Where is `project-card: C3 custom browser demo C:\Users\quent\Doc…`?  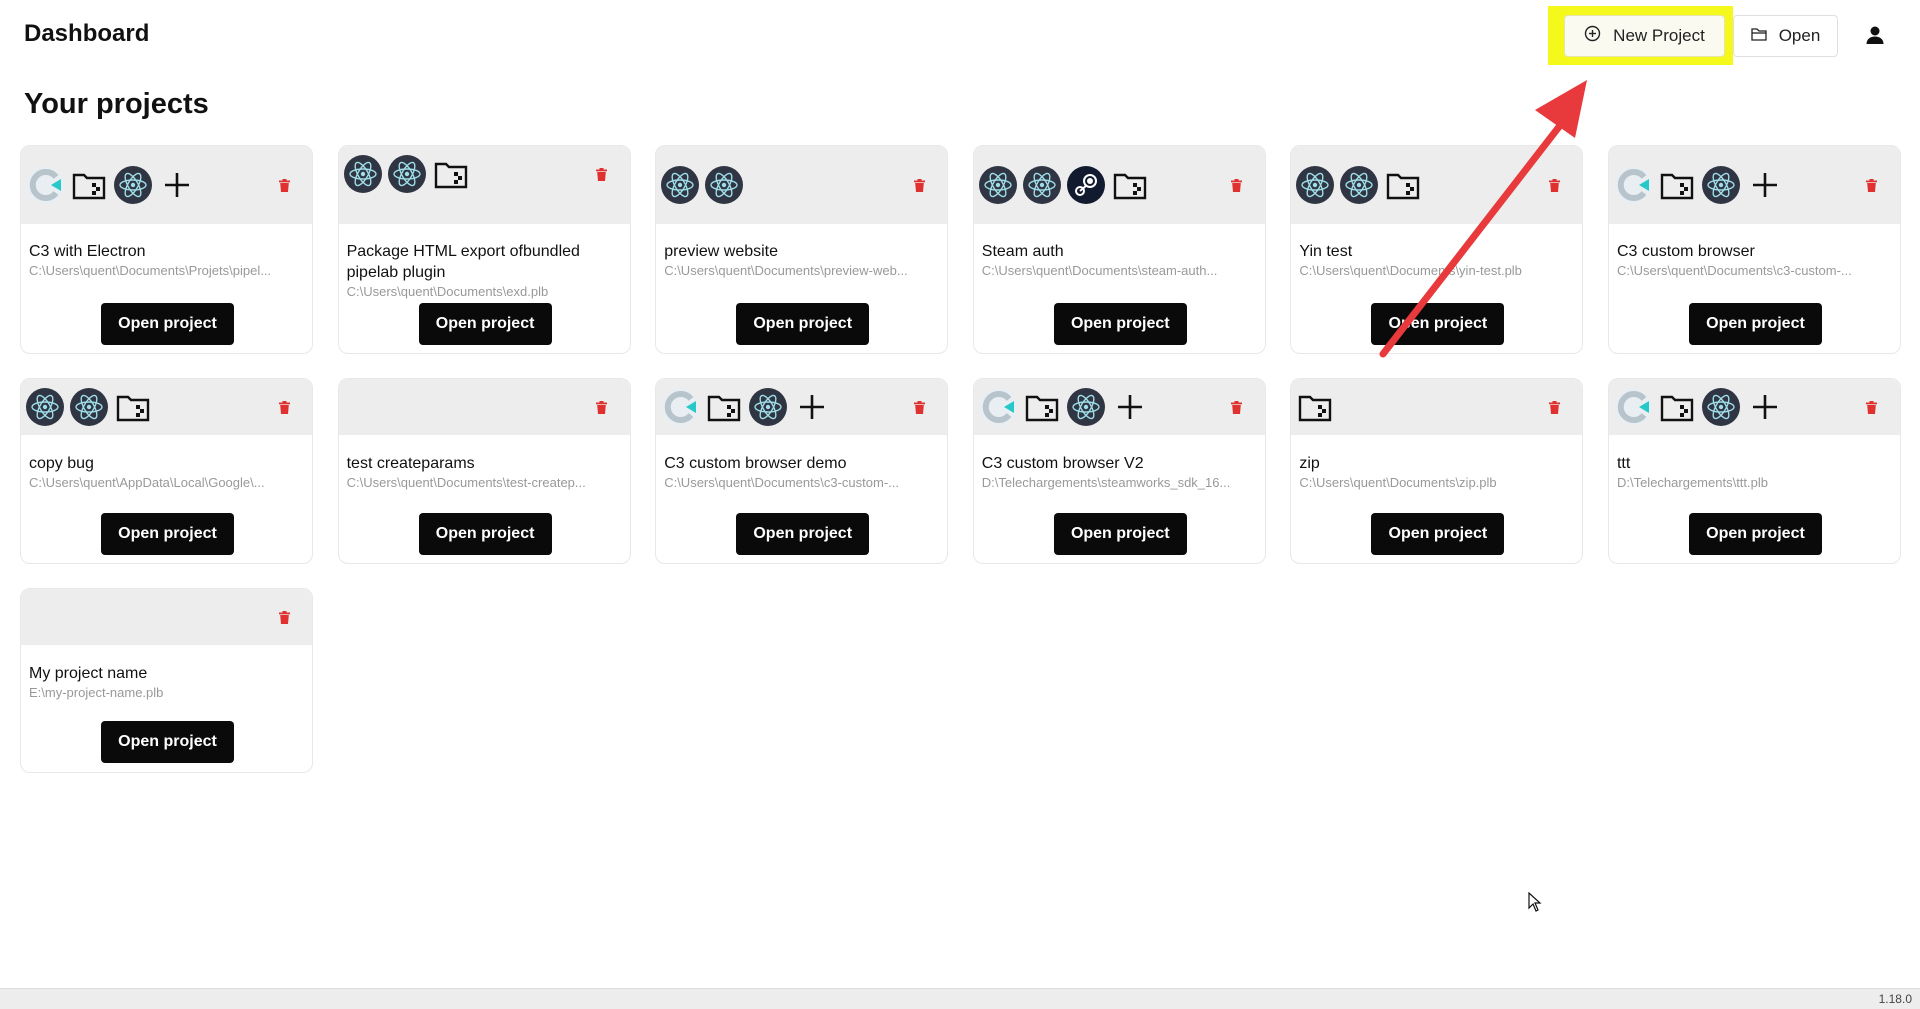 project-card: C3 custom browser demo C:\Users\quent\Doc… is located at coordinates (802, 471).